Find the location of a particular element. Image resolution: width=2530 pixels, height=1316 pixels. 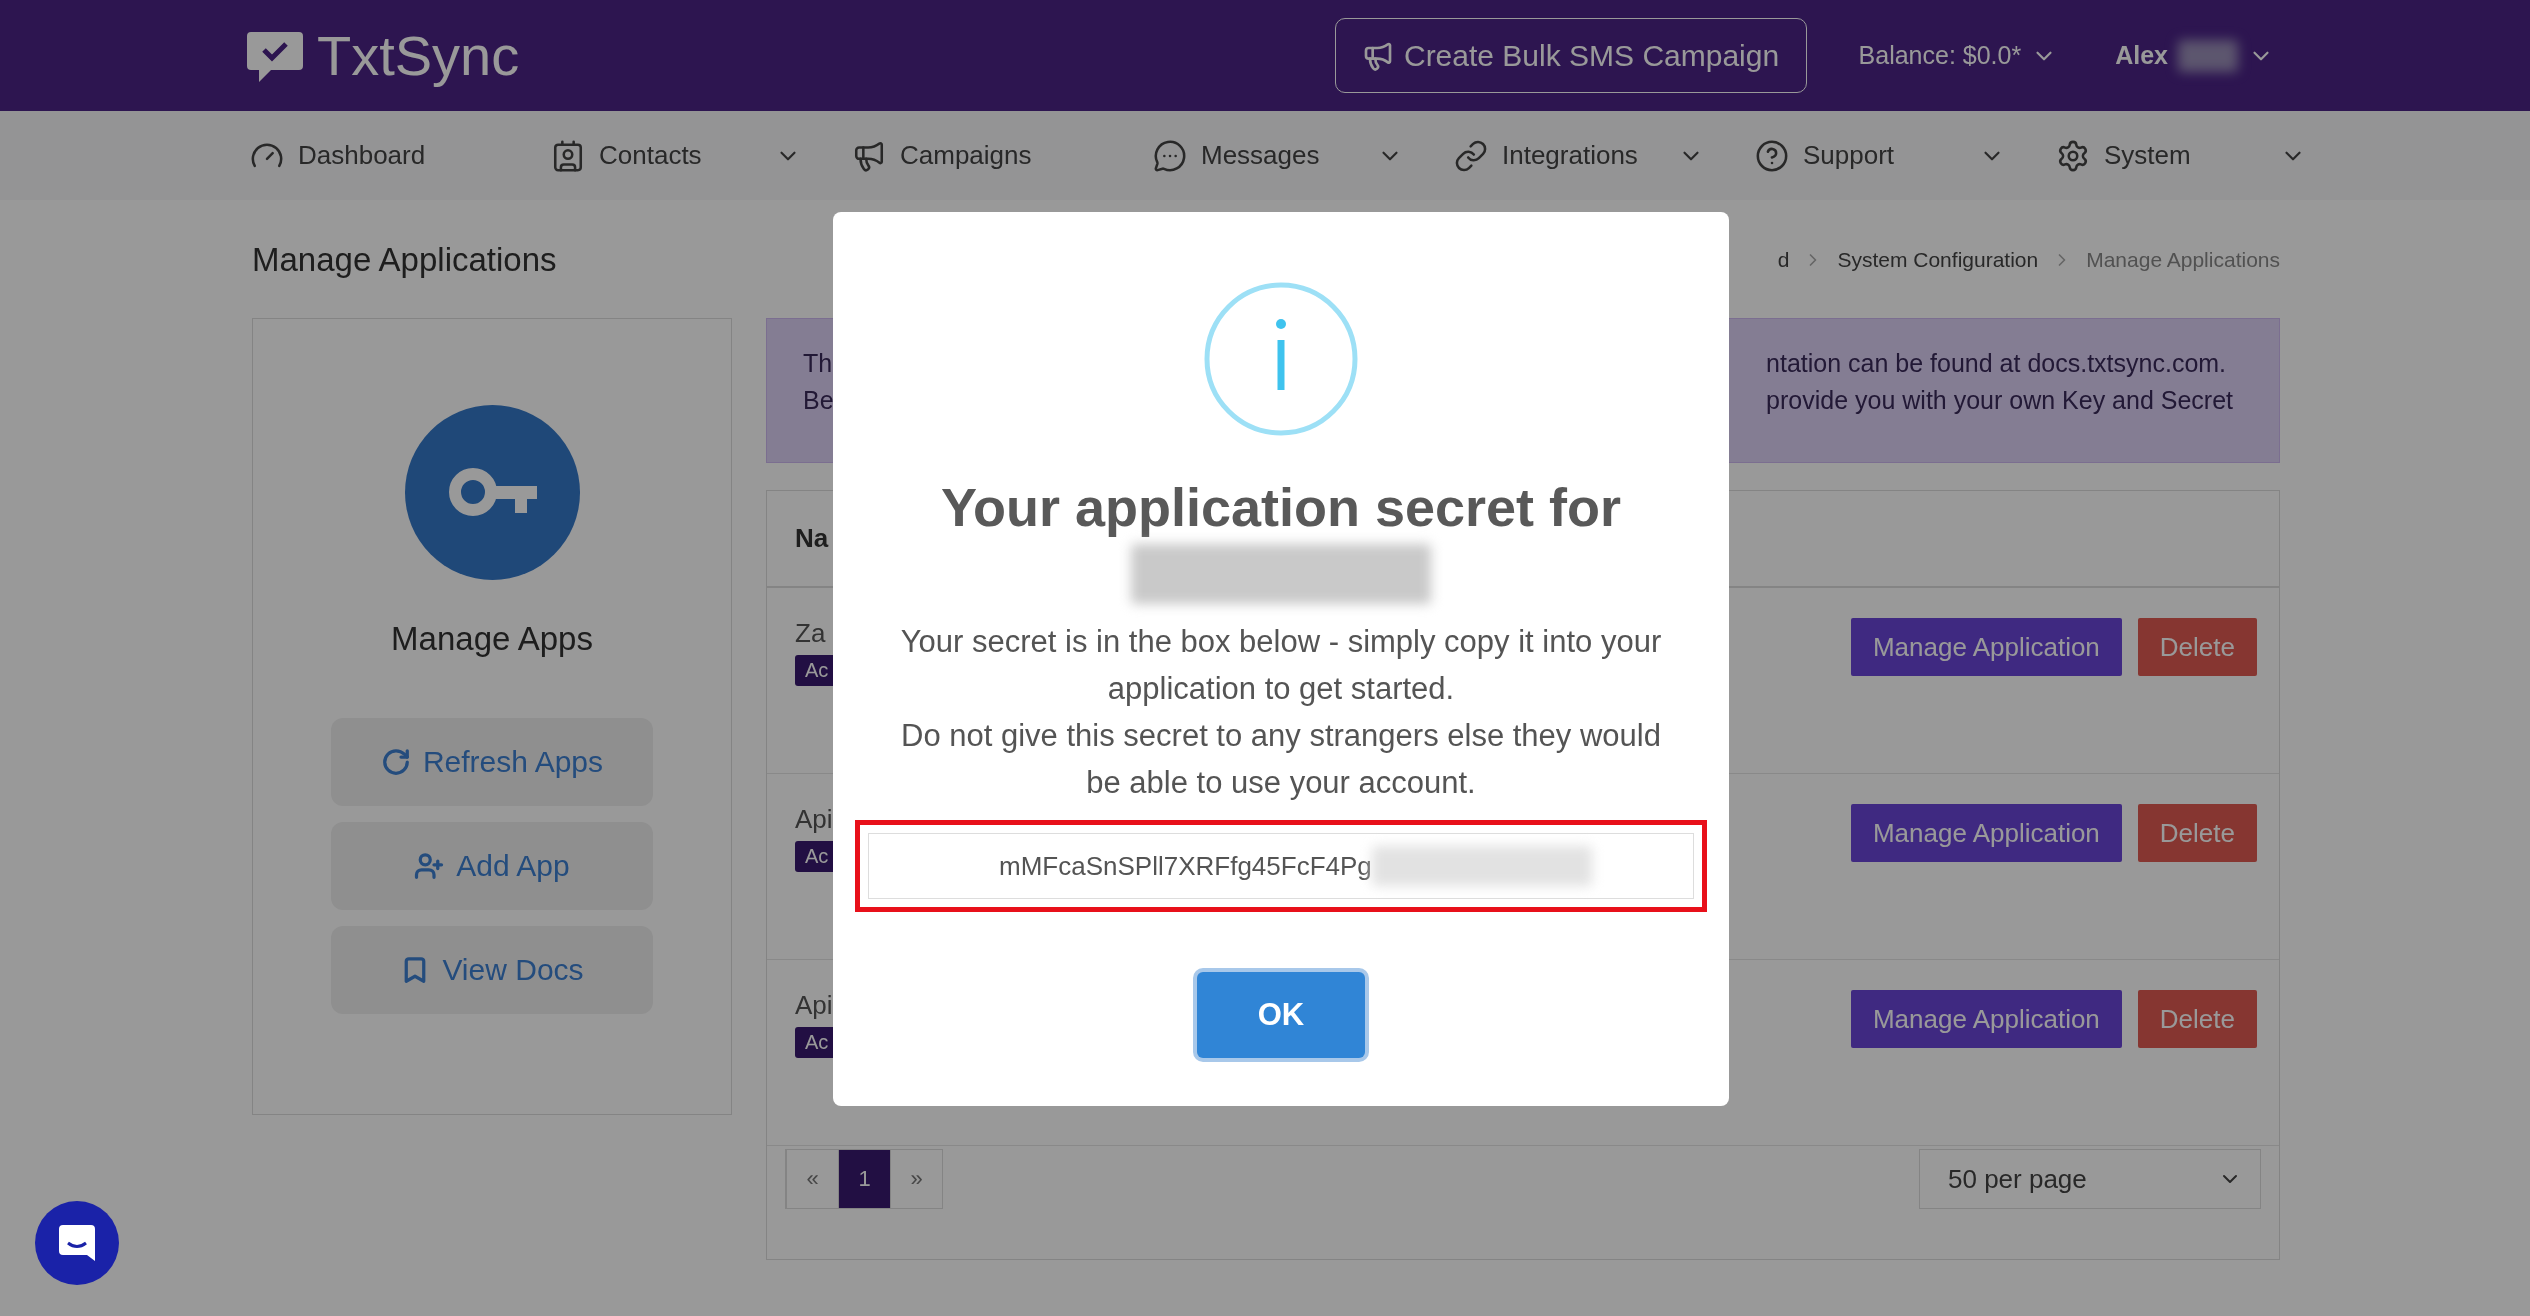

sms-icon is located at coordinates (1170, 155).